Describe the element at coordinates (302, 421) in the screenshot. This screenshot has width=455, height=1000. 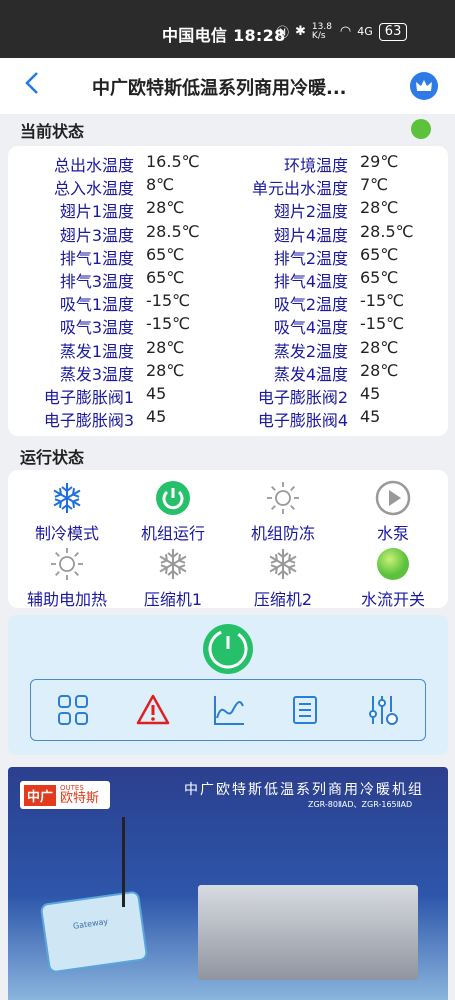
I see `reading-label: 电子膨胀阀4` at that location.